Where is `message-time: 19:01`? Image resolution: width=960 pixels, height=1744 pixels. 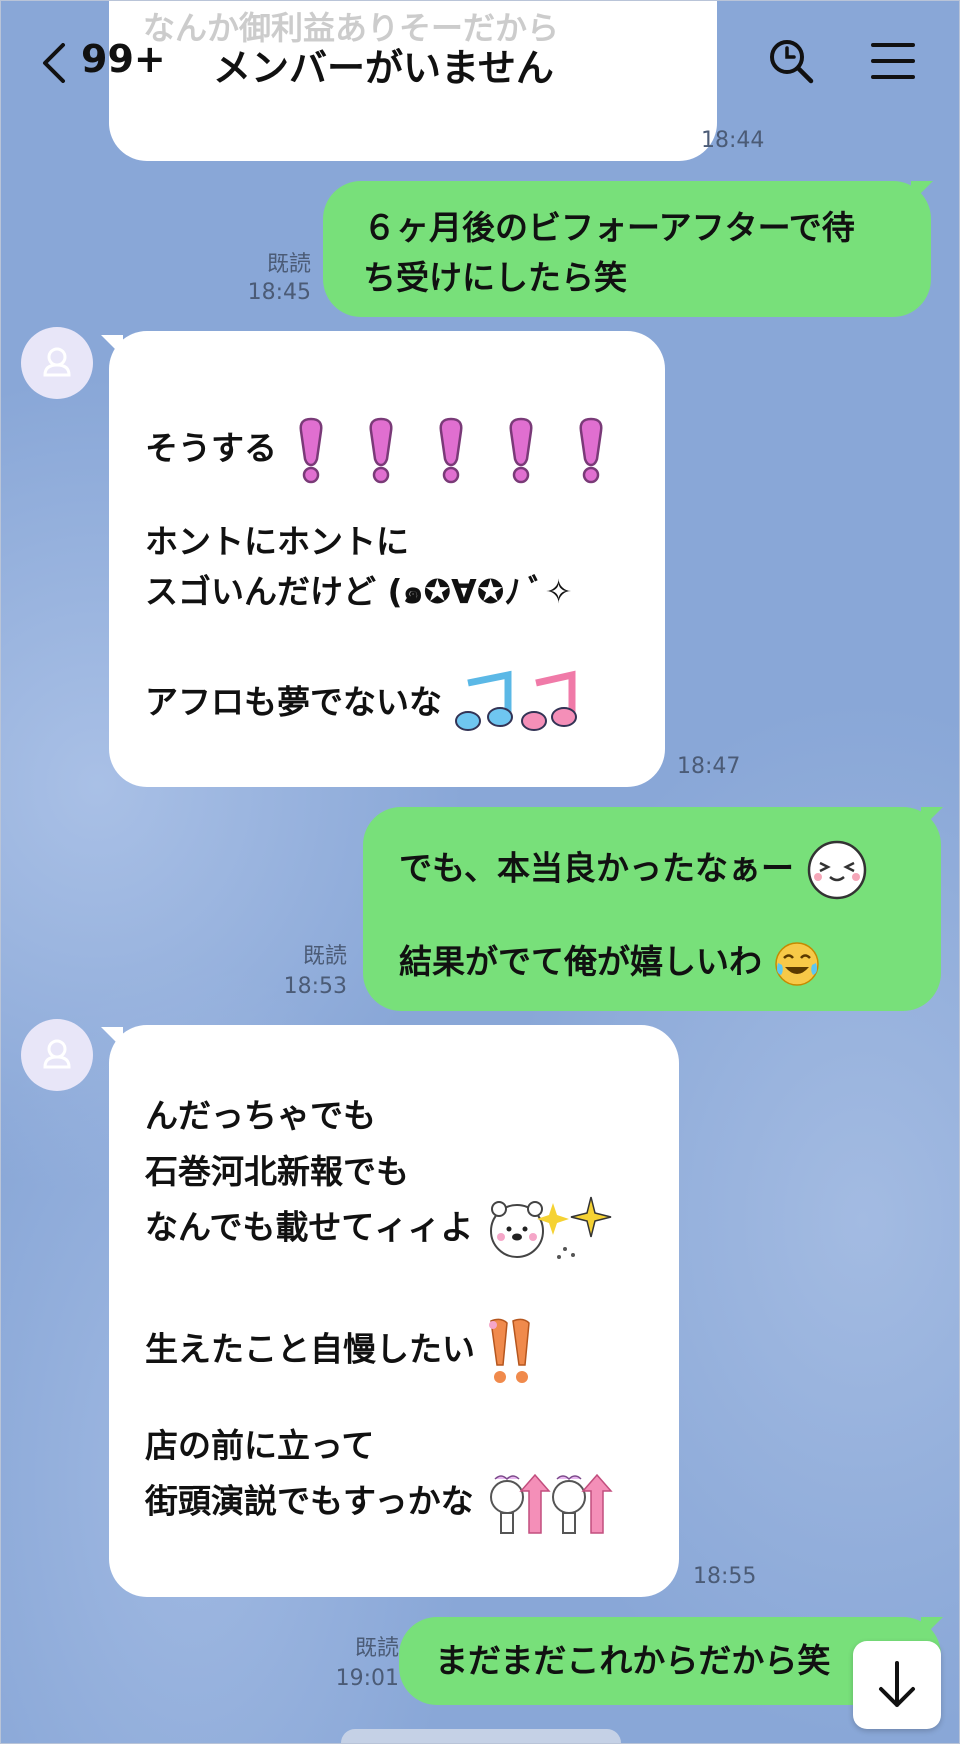
message-time: 19:01 is located at coordinates (367, 1678).